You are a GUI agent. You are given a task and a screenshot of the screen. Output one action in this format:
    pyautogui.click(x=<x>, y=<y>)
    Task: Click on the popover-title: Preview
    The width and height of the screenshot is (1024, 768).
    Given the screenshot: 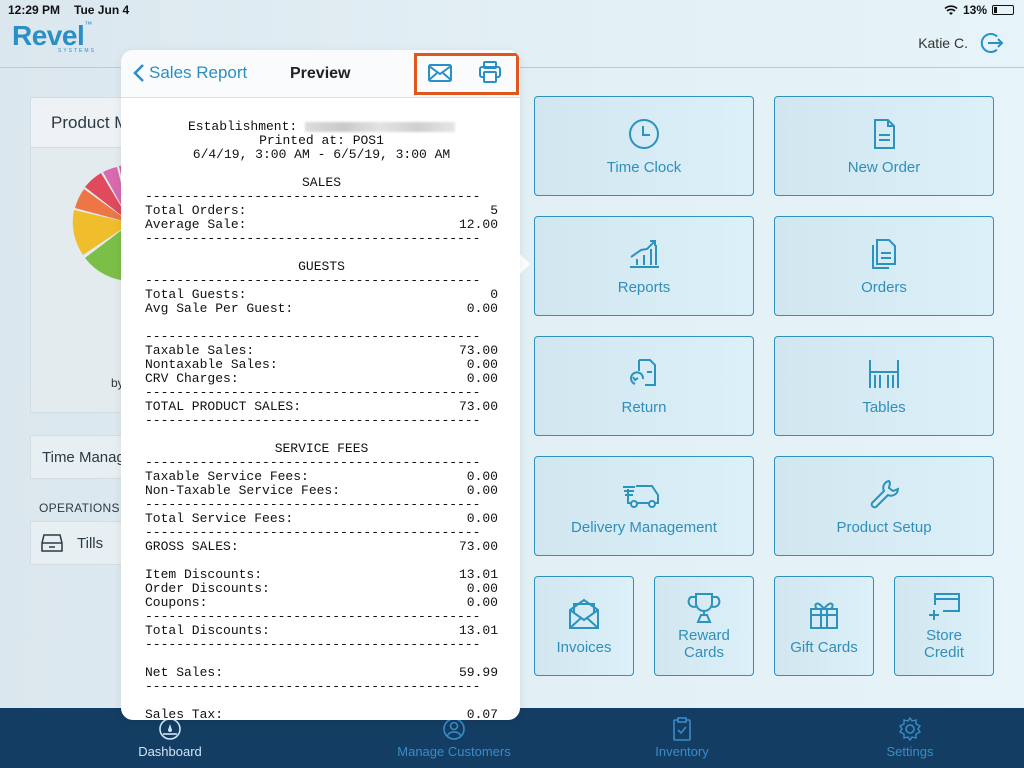 What is the action you would take?
    pyautogui.click(x=320, y=73)
    